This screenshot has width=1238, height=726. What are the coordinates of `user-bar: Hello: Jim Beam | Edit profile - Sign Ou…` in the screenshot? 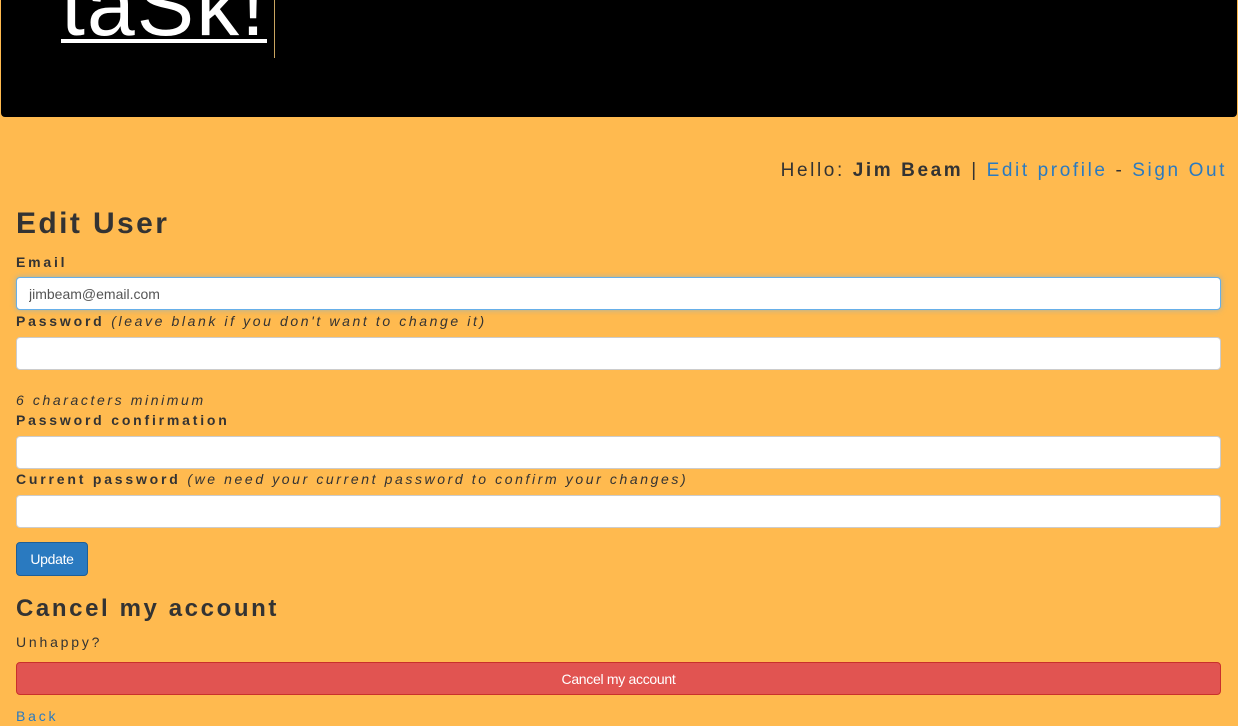 It's located at (1004, 171).